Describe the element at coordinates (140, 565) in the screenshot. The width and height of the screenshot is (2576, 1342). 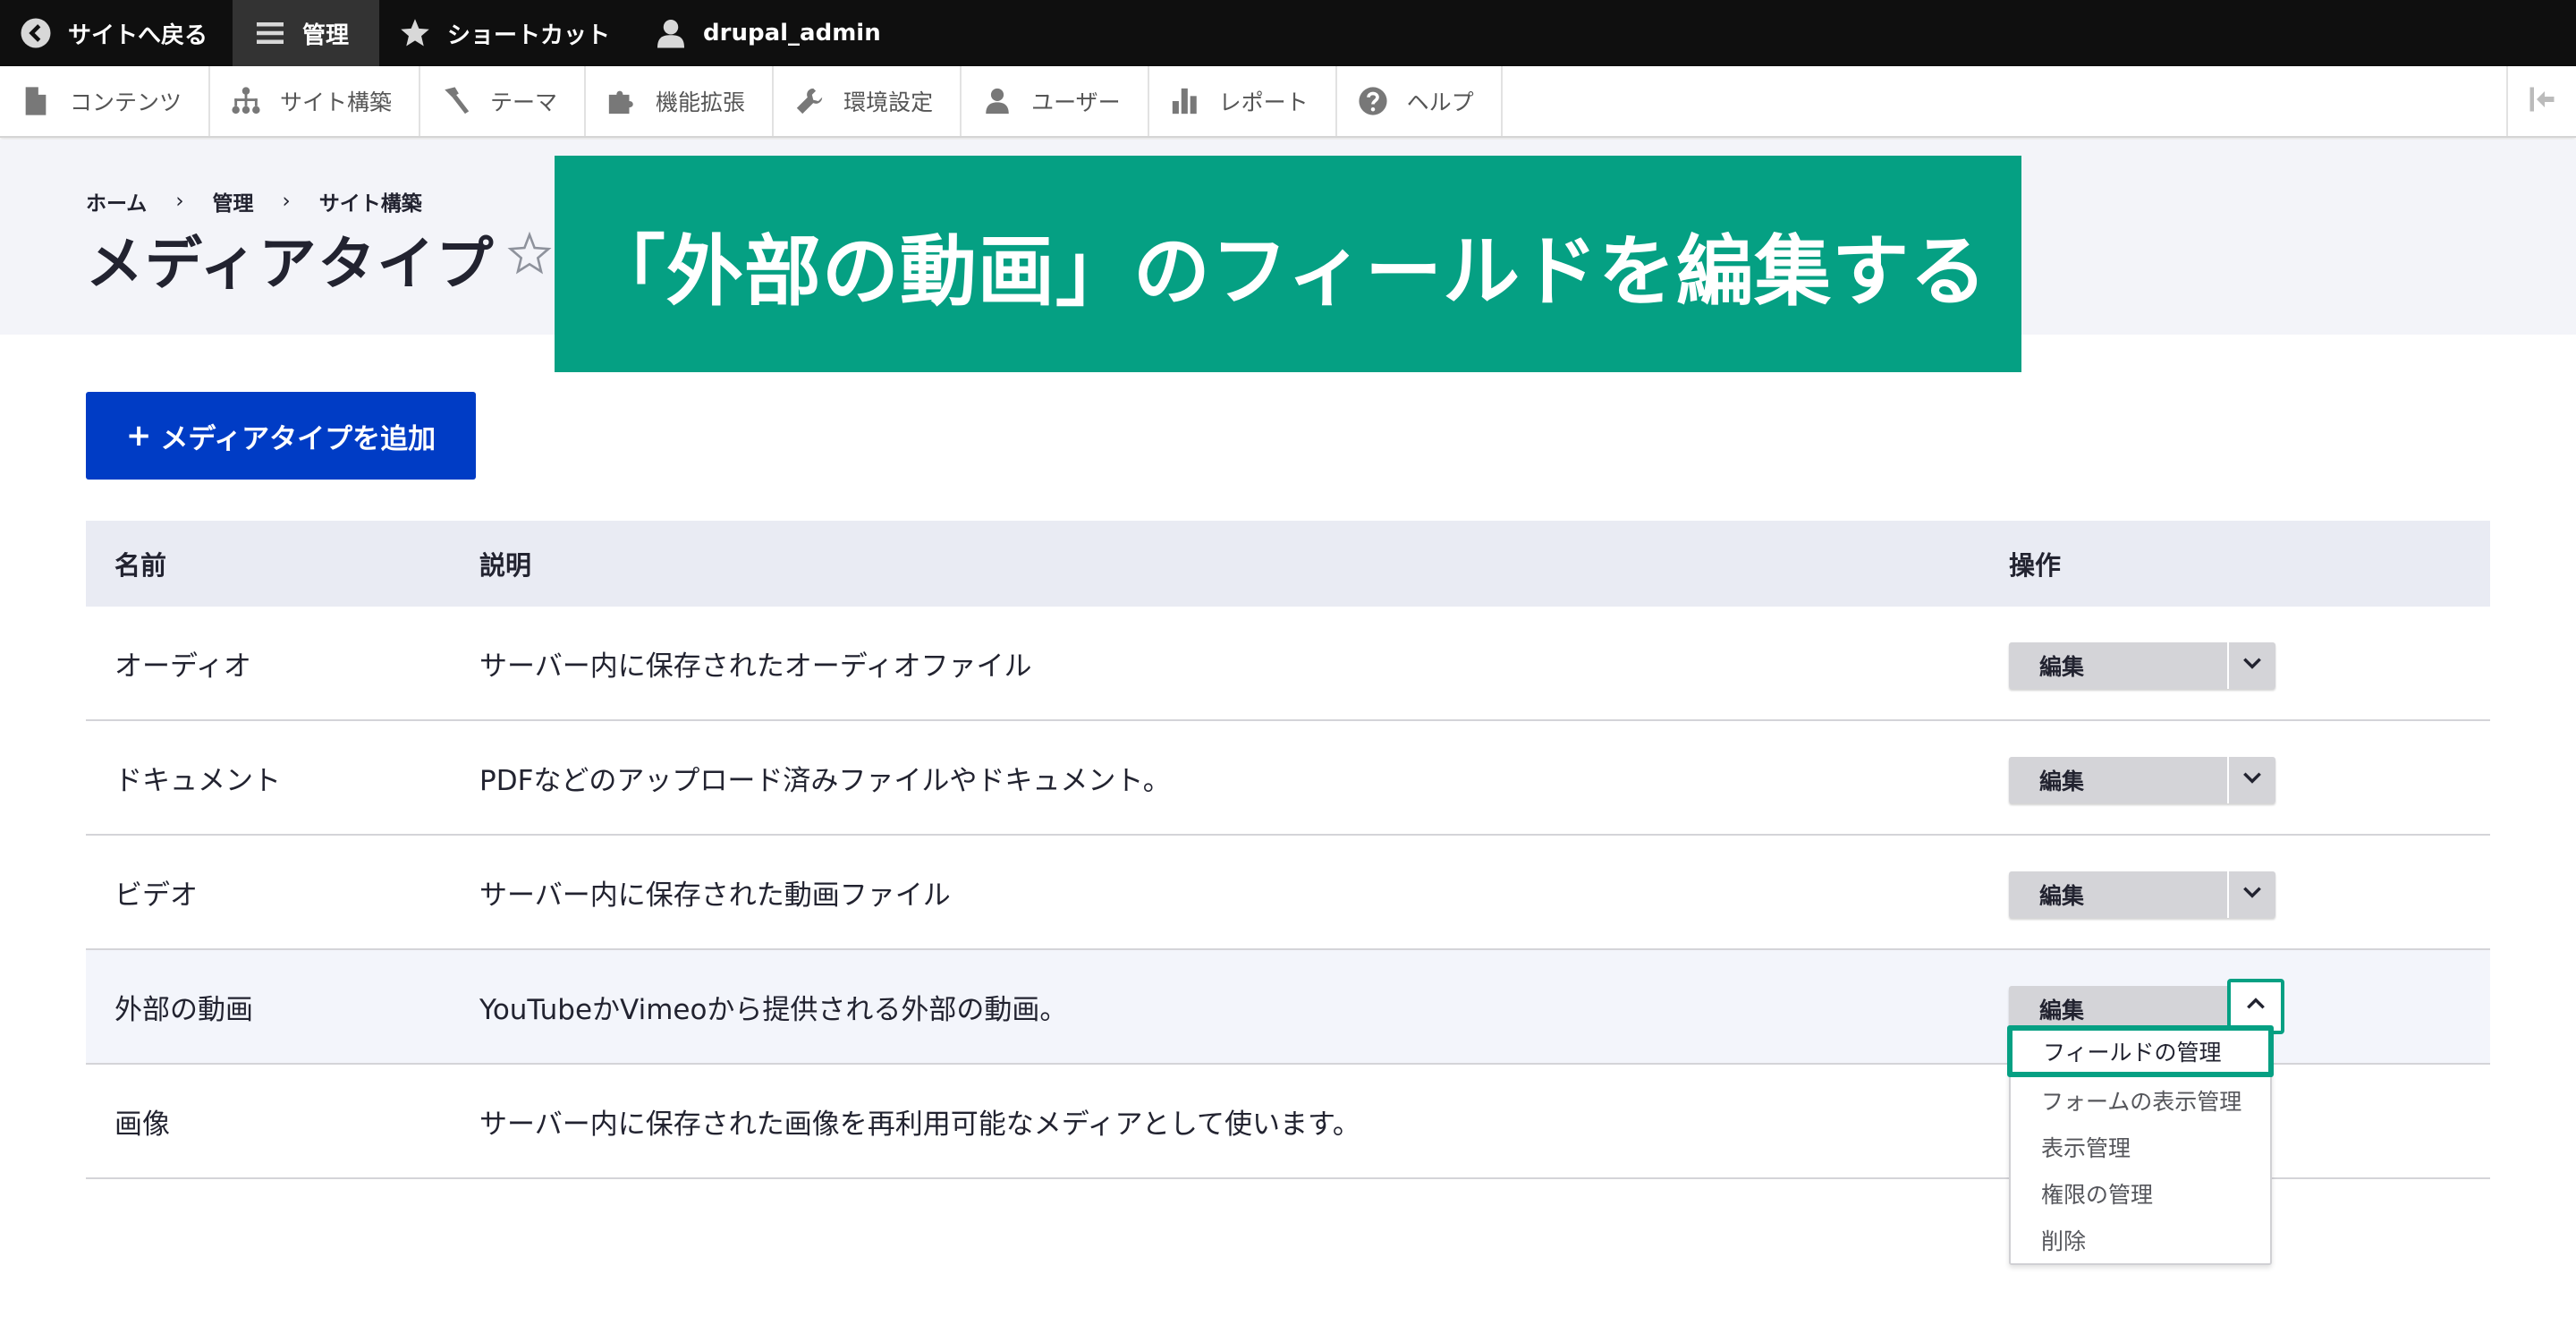
I see `header-name: 名前` at that location.